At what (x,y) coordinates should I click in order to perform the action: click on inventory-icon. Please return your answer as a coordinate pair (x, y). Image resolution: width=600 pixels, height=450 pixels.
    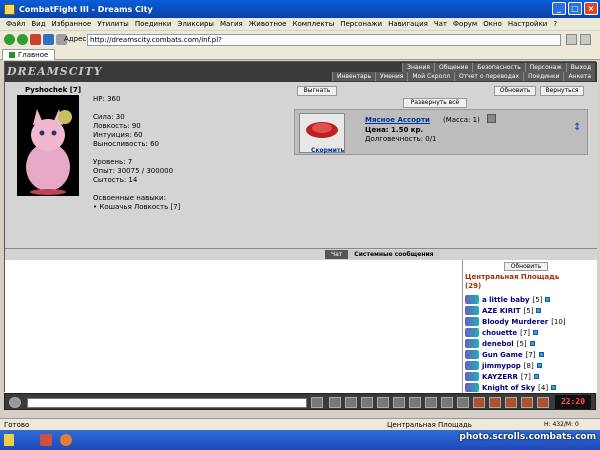
    Looking at the image, I should click on (463, 402).